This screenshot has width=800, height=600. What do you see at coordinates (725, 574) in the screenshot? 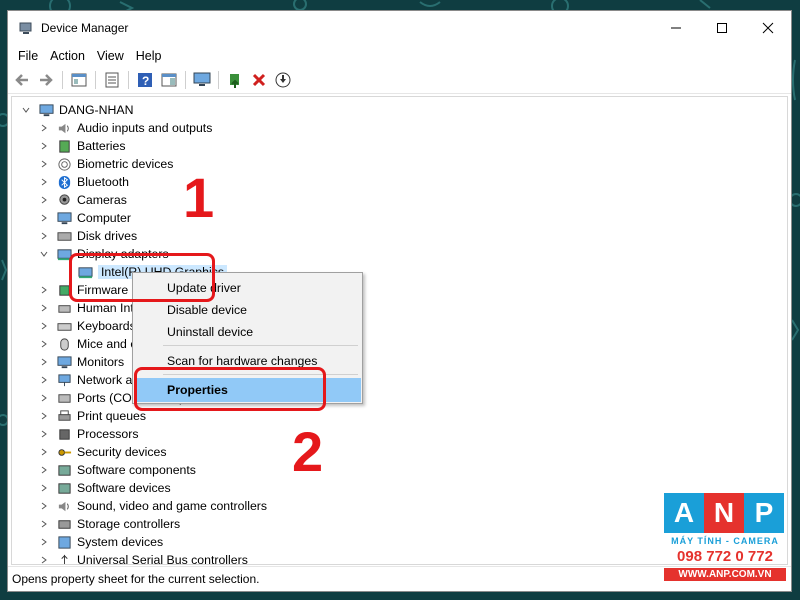
I see `logo-website: WWW.ANP.COM.VN` at bounding box center [725, 574].